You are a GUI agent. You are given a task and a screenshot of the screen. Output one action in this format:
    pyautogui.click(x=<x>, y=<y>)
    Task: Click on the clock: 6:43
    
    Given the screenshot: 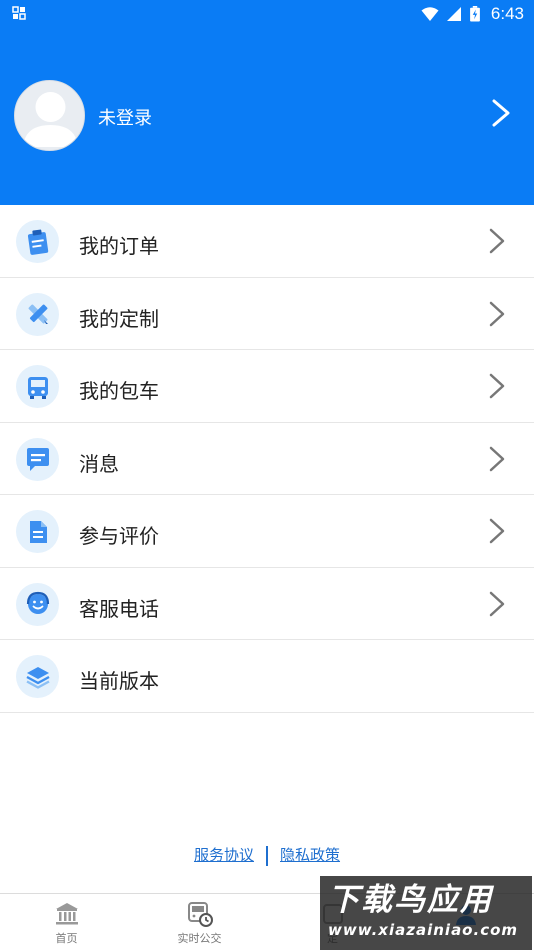 What is the action you would take?
    pyautogui.click(x=507, y=13)
    